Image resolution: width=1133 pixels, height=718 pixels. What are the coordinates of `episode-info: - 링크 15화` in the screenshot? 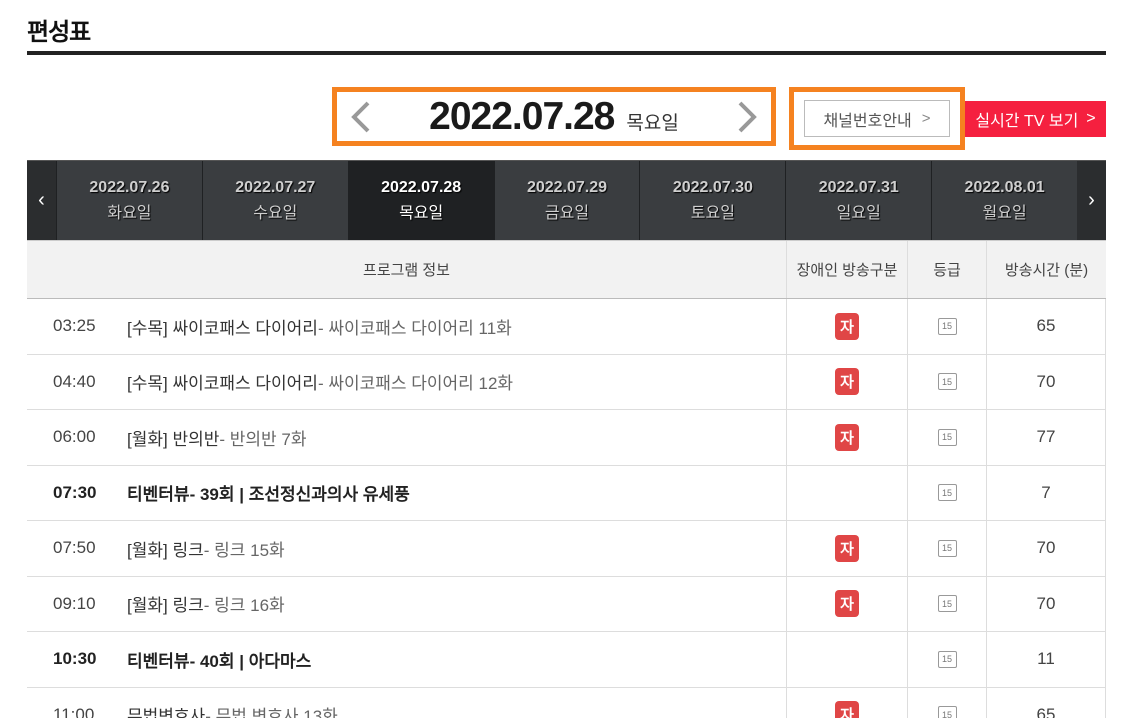 It's located at (244, 550).